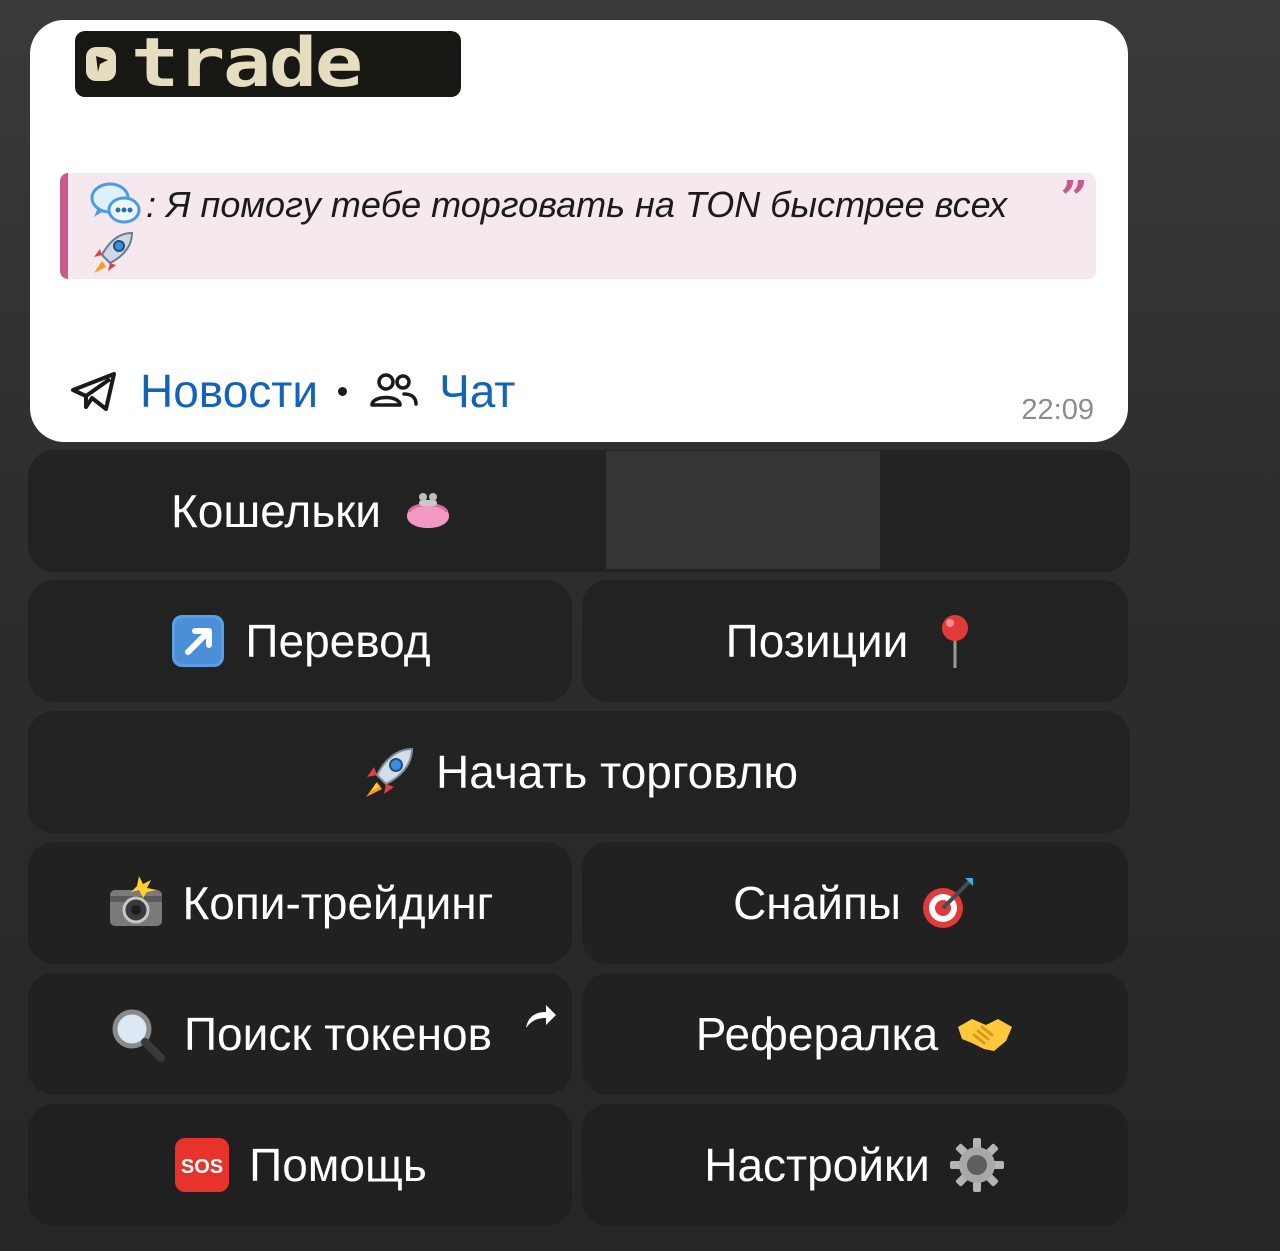 The image size is (1280, 1251). I want to click on transfer-button: Перевод, so click(300, 641).